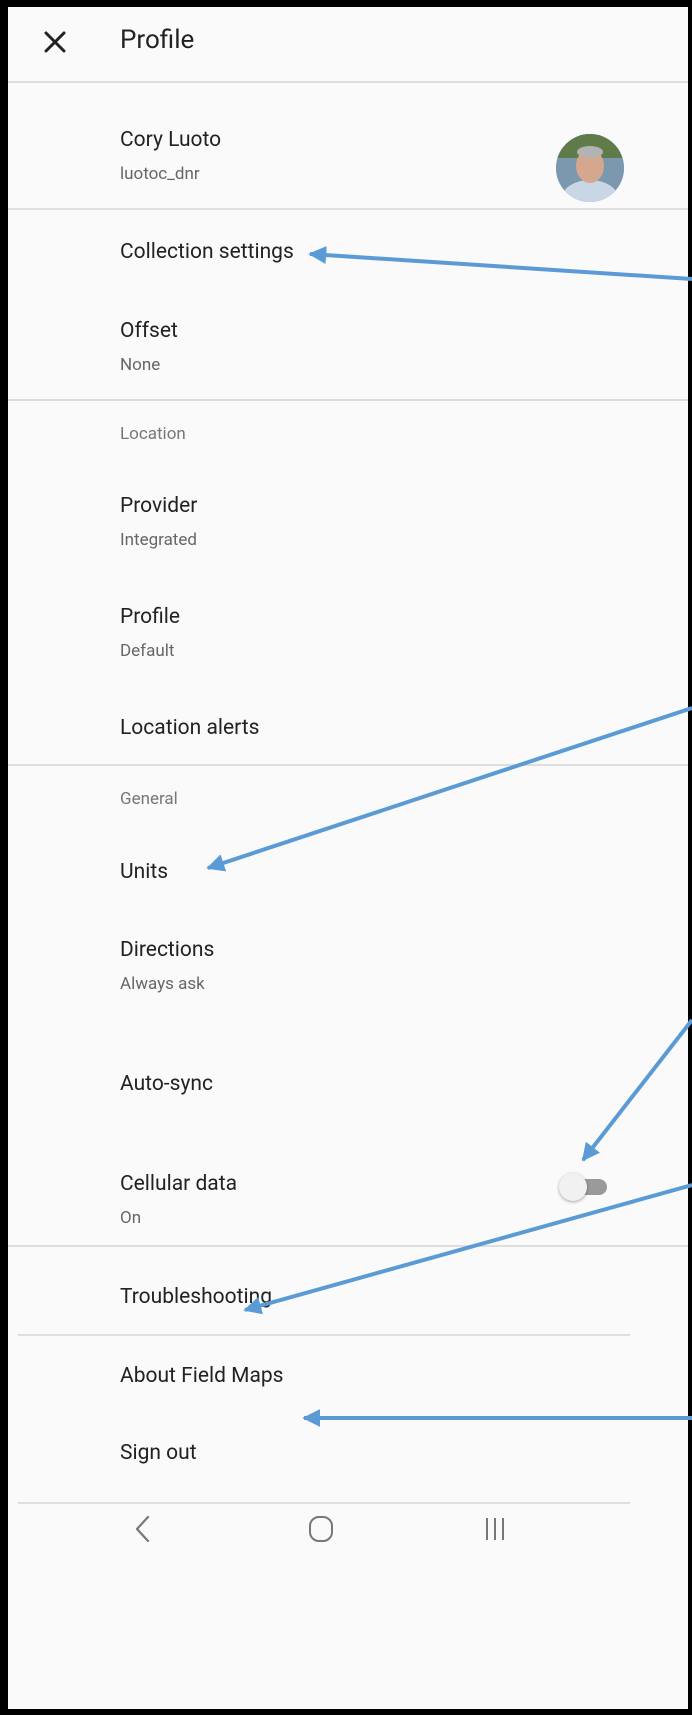  What do you see at coordinates (149, 799) in the screenshot?
I see `section-general-label: General` at bounding box center [149, 799].